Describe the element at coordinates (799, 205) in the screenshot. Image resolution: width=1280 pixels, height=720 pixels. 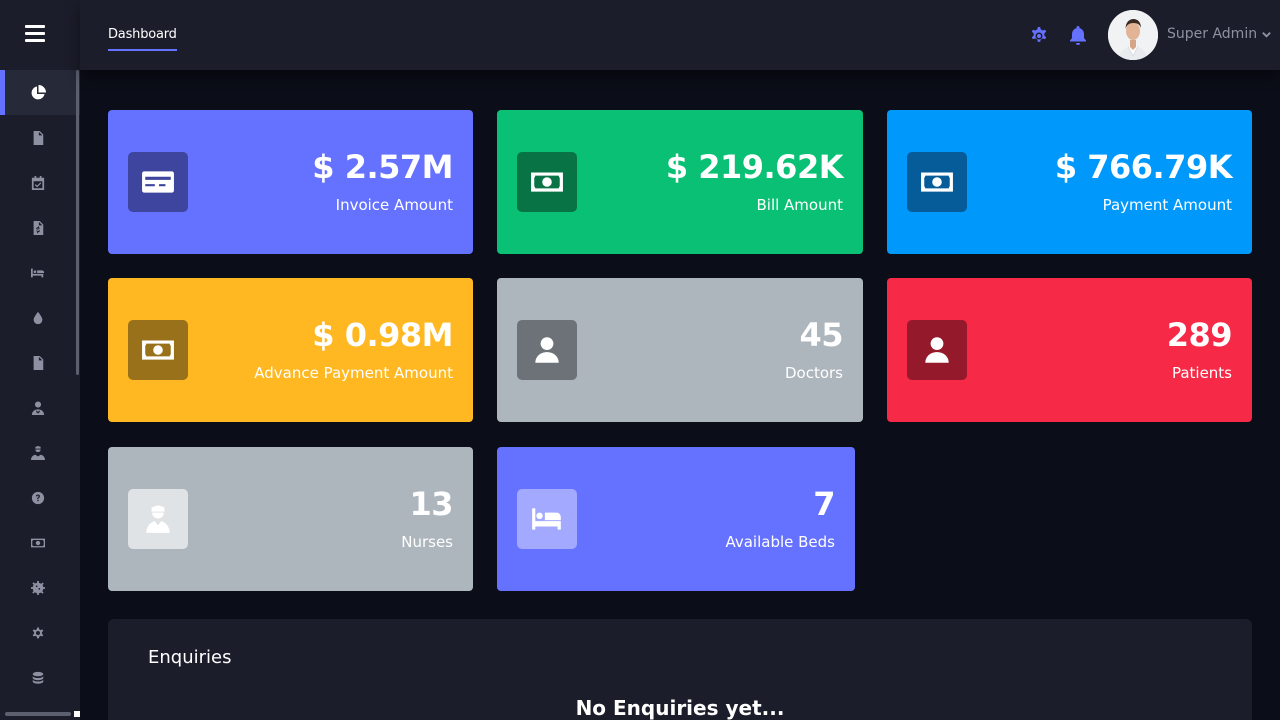
I see `stat-label: Bill Amount` at that location.